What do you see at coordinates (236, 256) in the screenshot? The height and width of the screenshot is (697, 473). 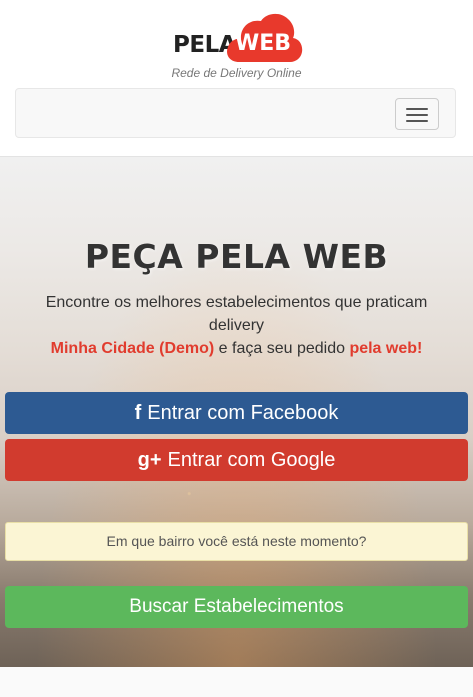 I see `hero-title: PEÇA PELA WEB` at bounding box center [236, 256].